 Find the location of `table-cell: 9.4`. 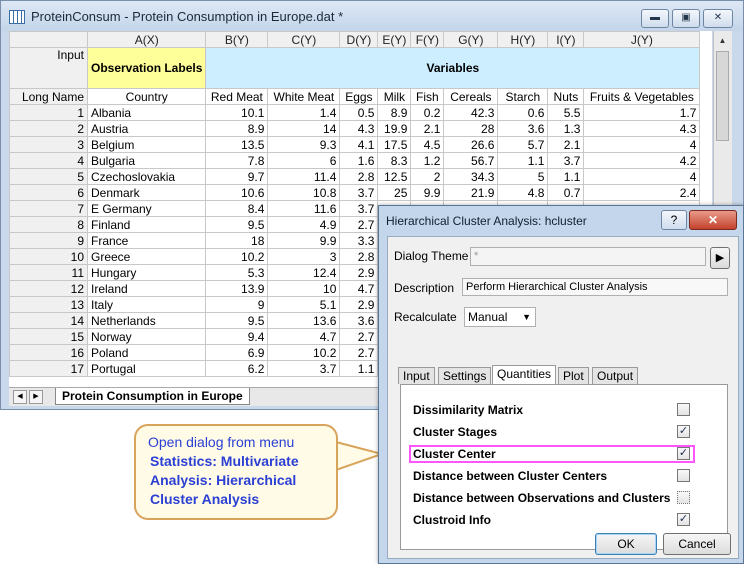

table-cell: 9.4 is located at coordinates (237, 336).